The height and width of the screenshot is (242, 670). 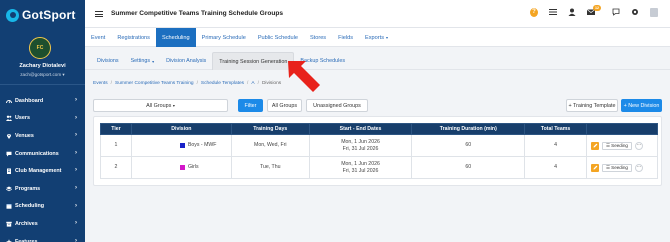 What do you see at coordinates (284, 105) in the screenshot?
I see `all-groups-button: All Groups` at bounding box center [284, 105].